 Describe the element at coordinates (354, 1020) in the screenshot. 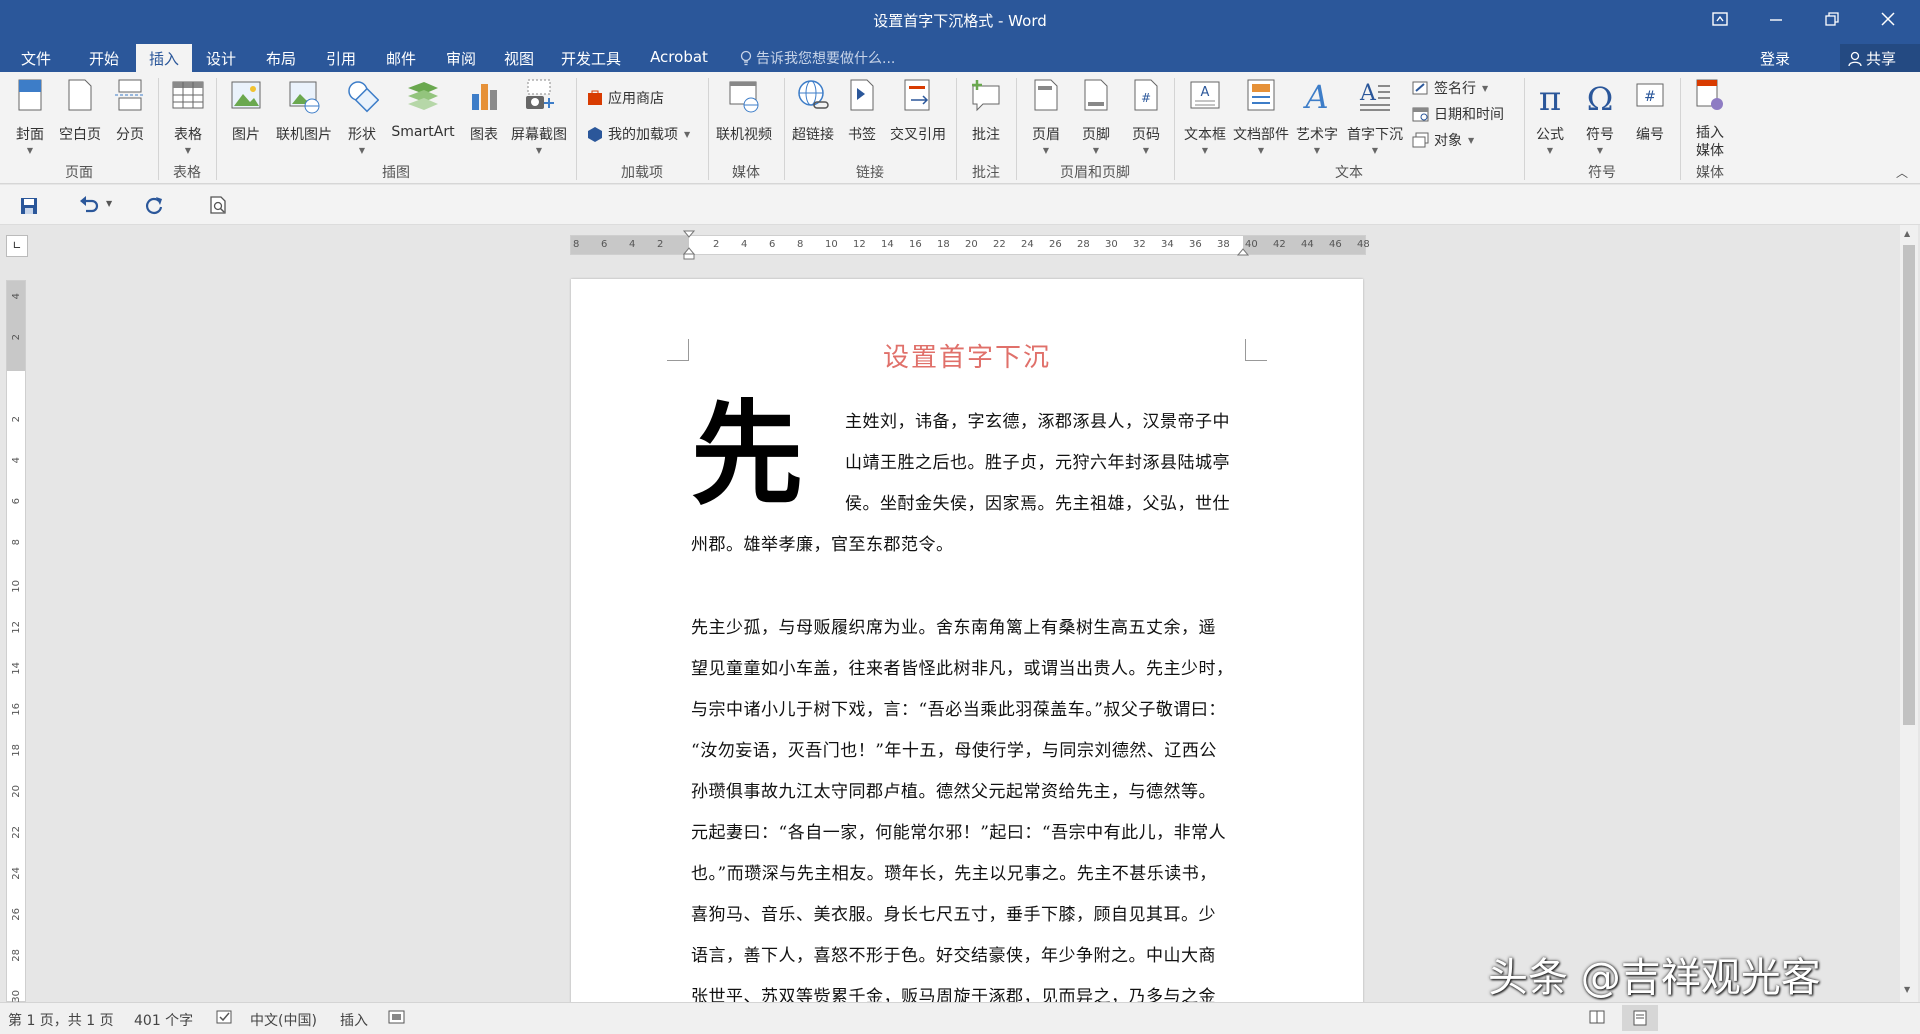

I see `insert-mode-status: 插入` at that location.